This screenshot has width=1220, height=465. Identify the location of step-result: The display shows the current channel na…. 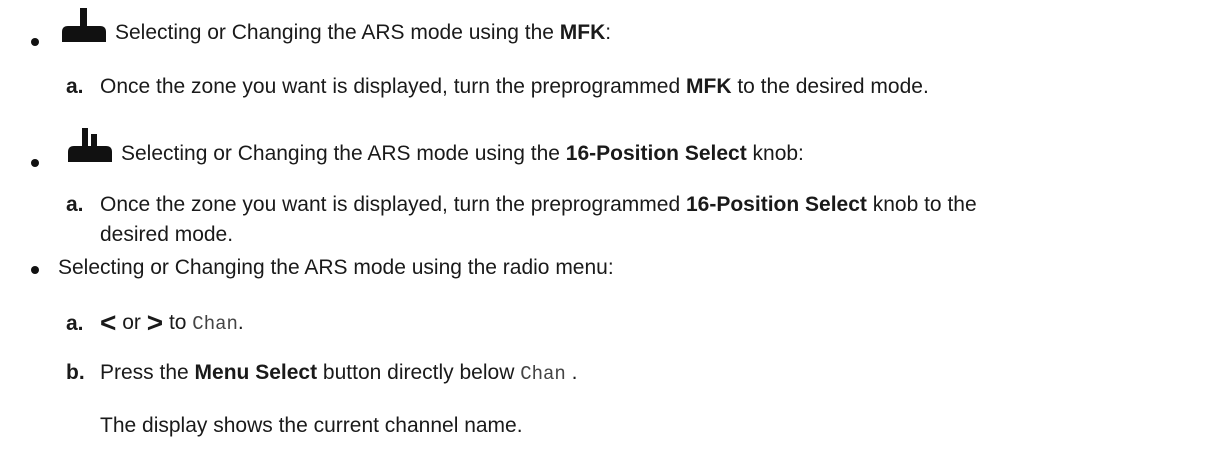
(311, 425).